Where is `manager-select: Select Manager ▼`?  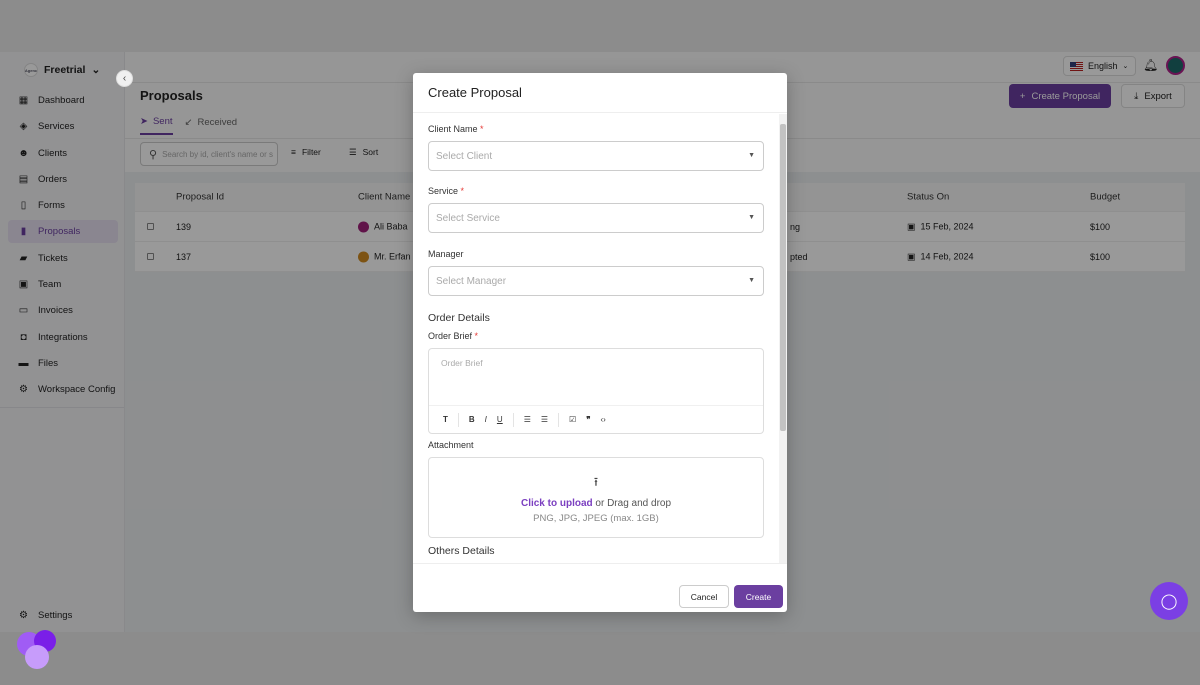 manager-select: Select Manager ▼ is located at coordinates (596, 281).